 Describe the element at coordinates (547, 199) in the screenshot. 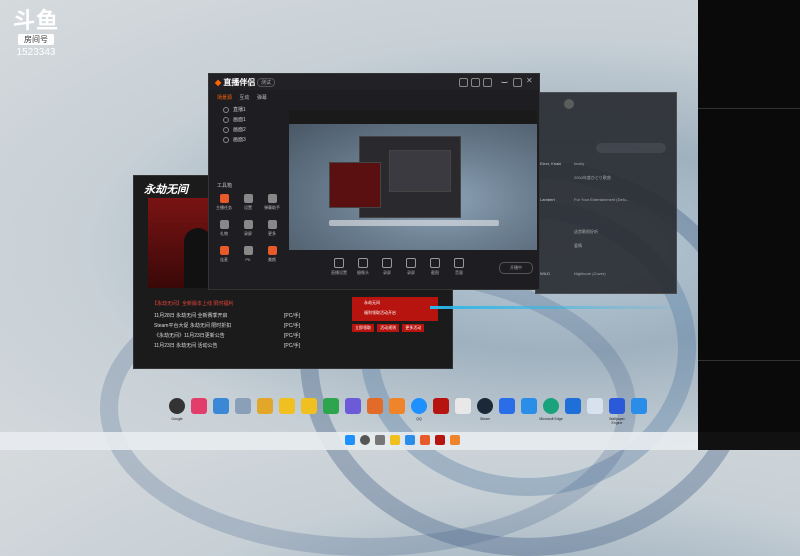

I see `music-row: Lambert` at that location.